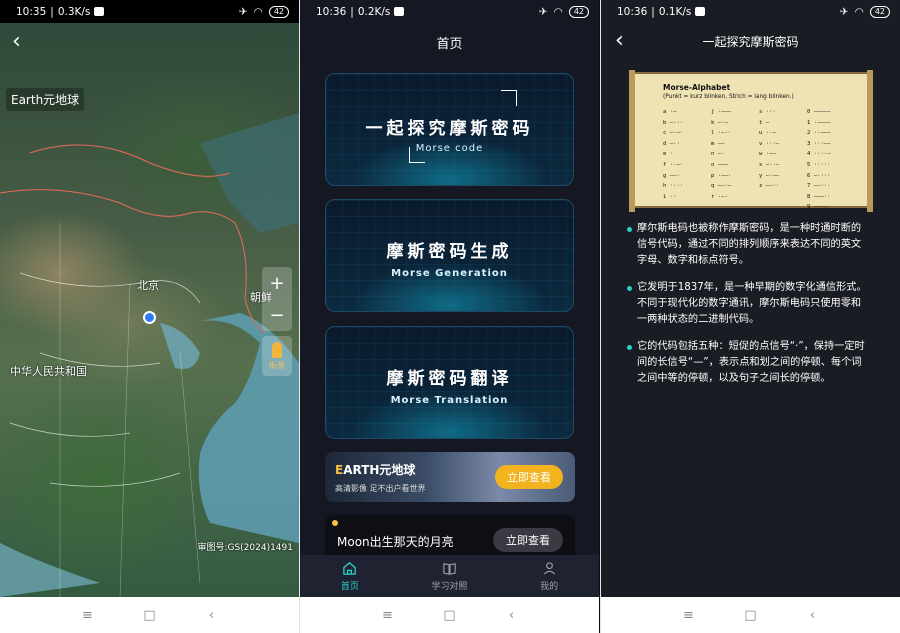 The width and height of the screenshot is (900, 633). Describe the element at coordinates (74, 11) in the screenshot. I see `status-network-speed: 0.3K/s` at that location.